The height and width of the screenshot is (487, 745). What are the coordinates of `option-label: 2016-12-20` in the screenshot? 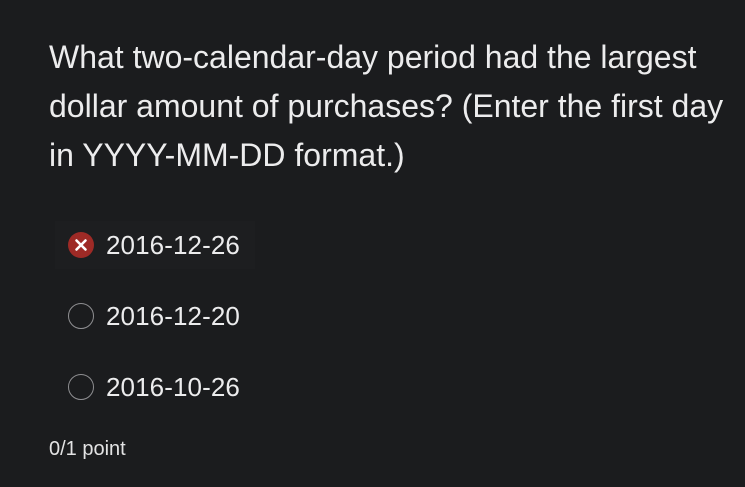 It's located at (173, 315).